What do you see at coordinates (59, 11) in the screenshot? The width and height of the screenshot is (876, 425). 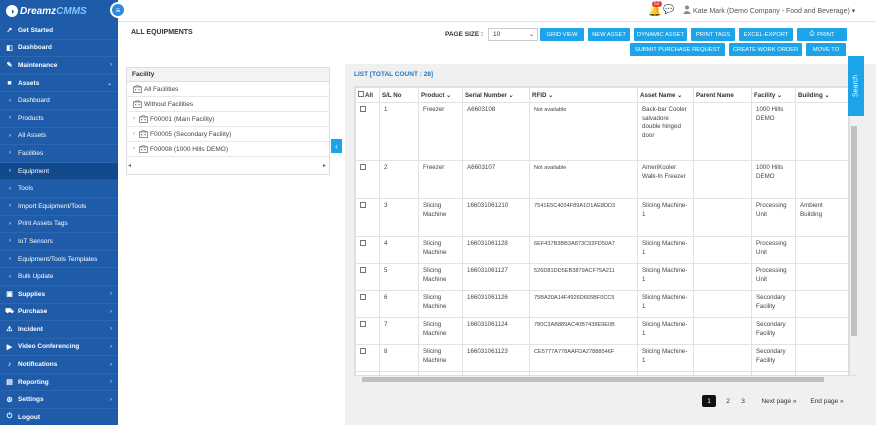 I see `logo: ◑ DreamzCMMS` at bounding box center [59, 11].